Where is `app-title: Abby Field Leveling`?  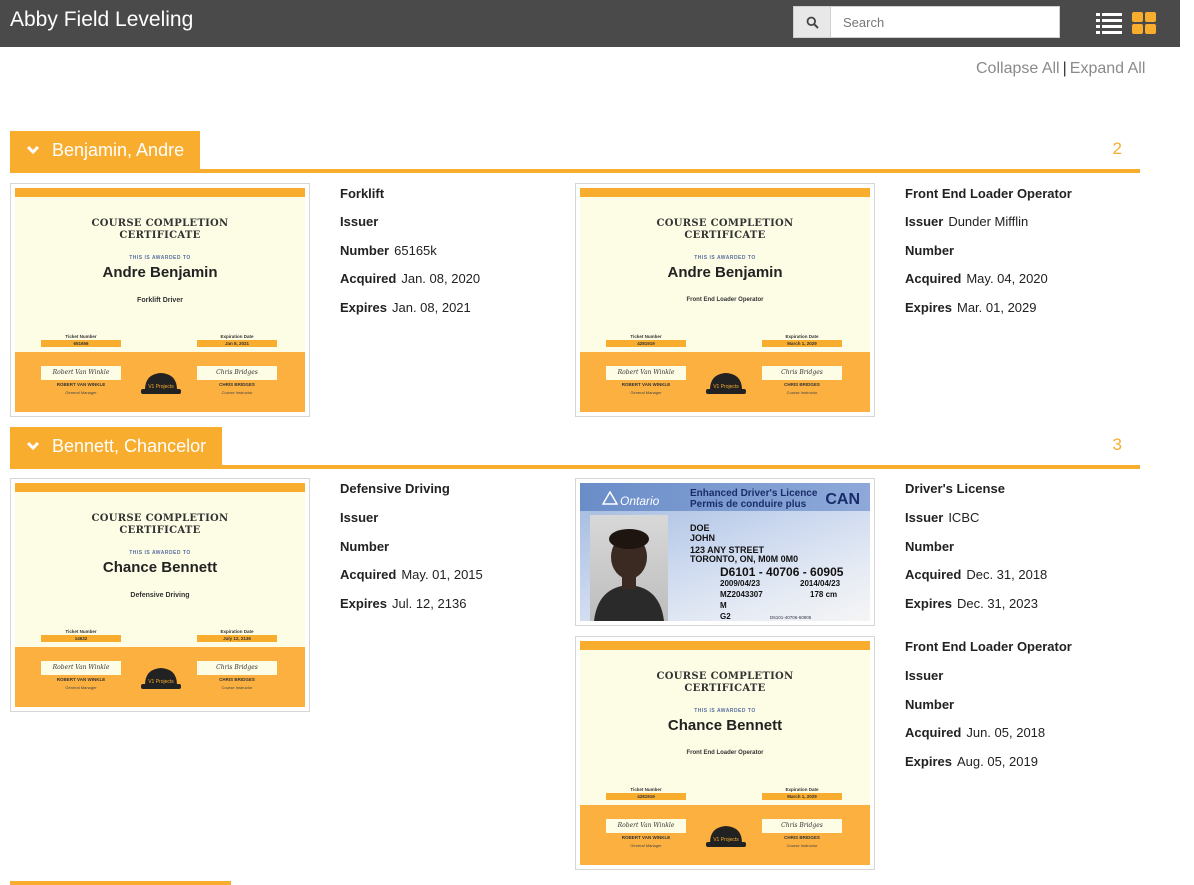 app-title: Abby Field Leveling is located at coordinates (102, 19).